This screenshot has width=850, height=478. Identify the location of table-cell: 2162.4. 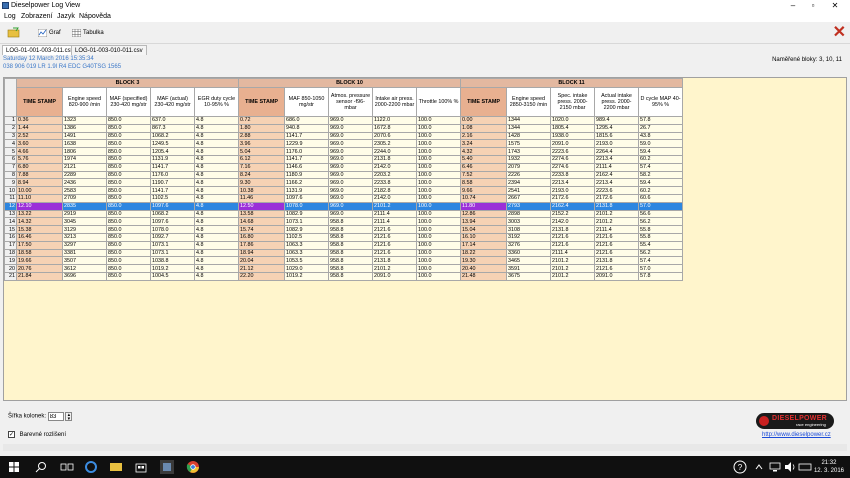
(616, 175).